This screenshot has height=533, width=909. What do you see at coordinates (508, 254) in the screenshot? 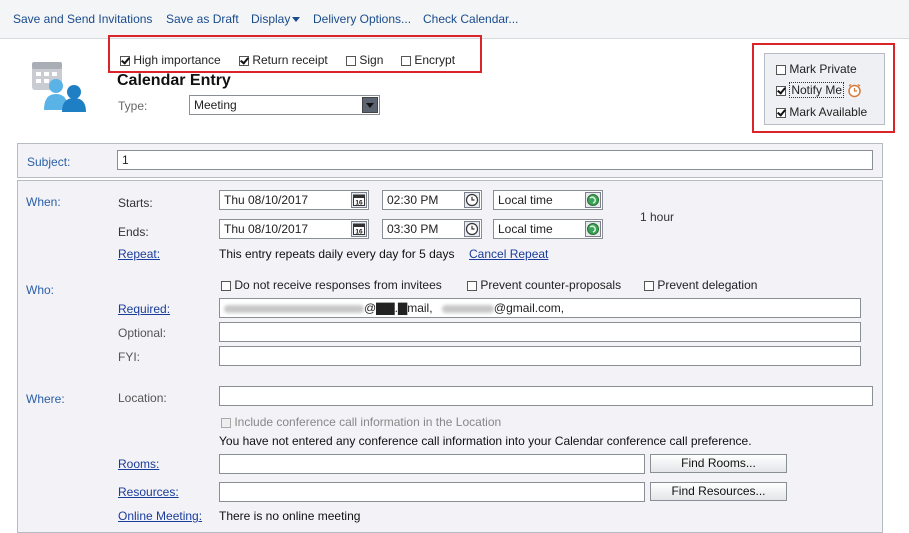
I see `cancel-repeat-link: Cancel Repeat` at bounding box center [508, 254].